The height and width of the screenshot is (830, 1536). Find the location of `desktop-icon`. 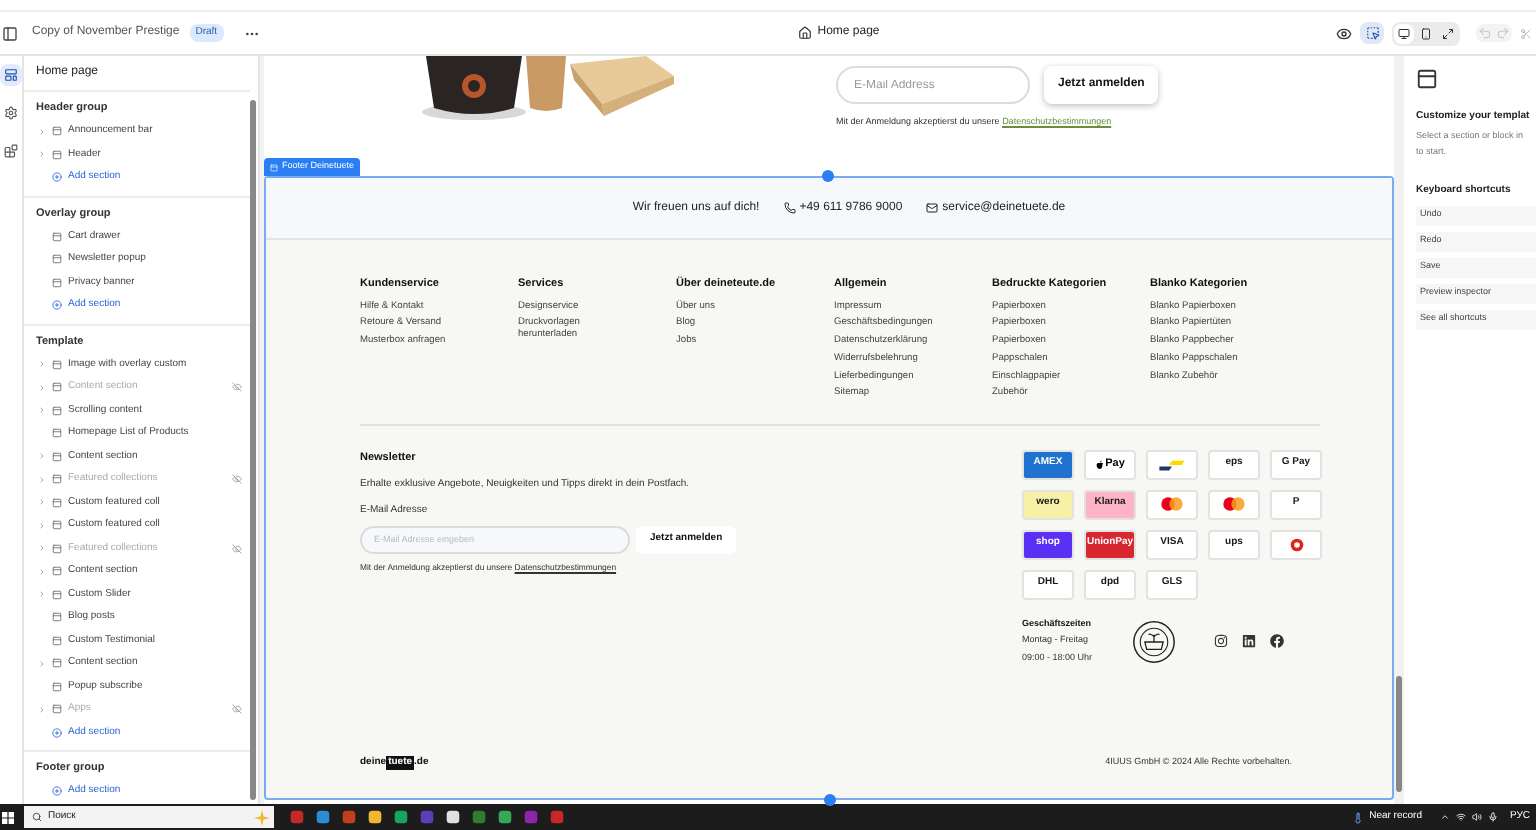

desktop-icon is located at coordinates (1404, 33).